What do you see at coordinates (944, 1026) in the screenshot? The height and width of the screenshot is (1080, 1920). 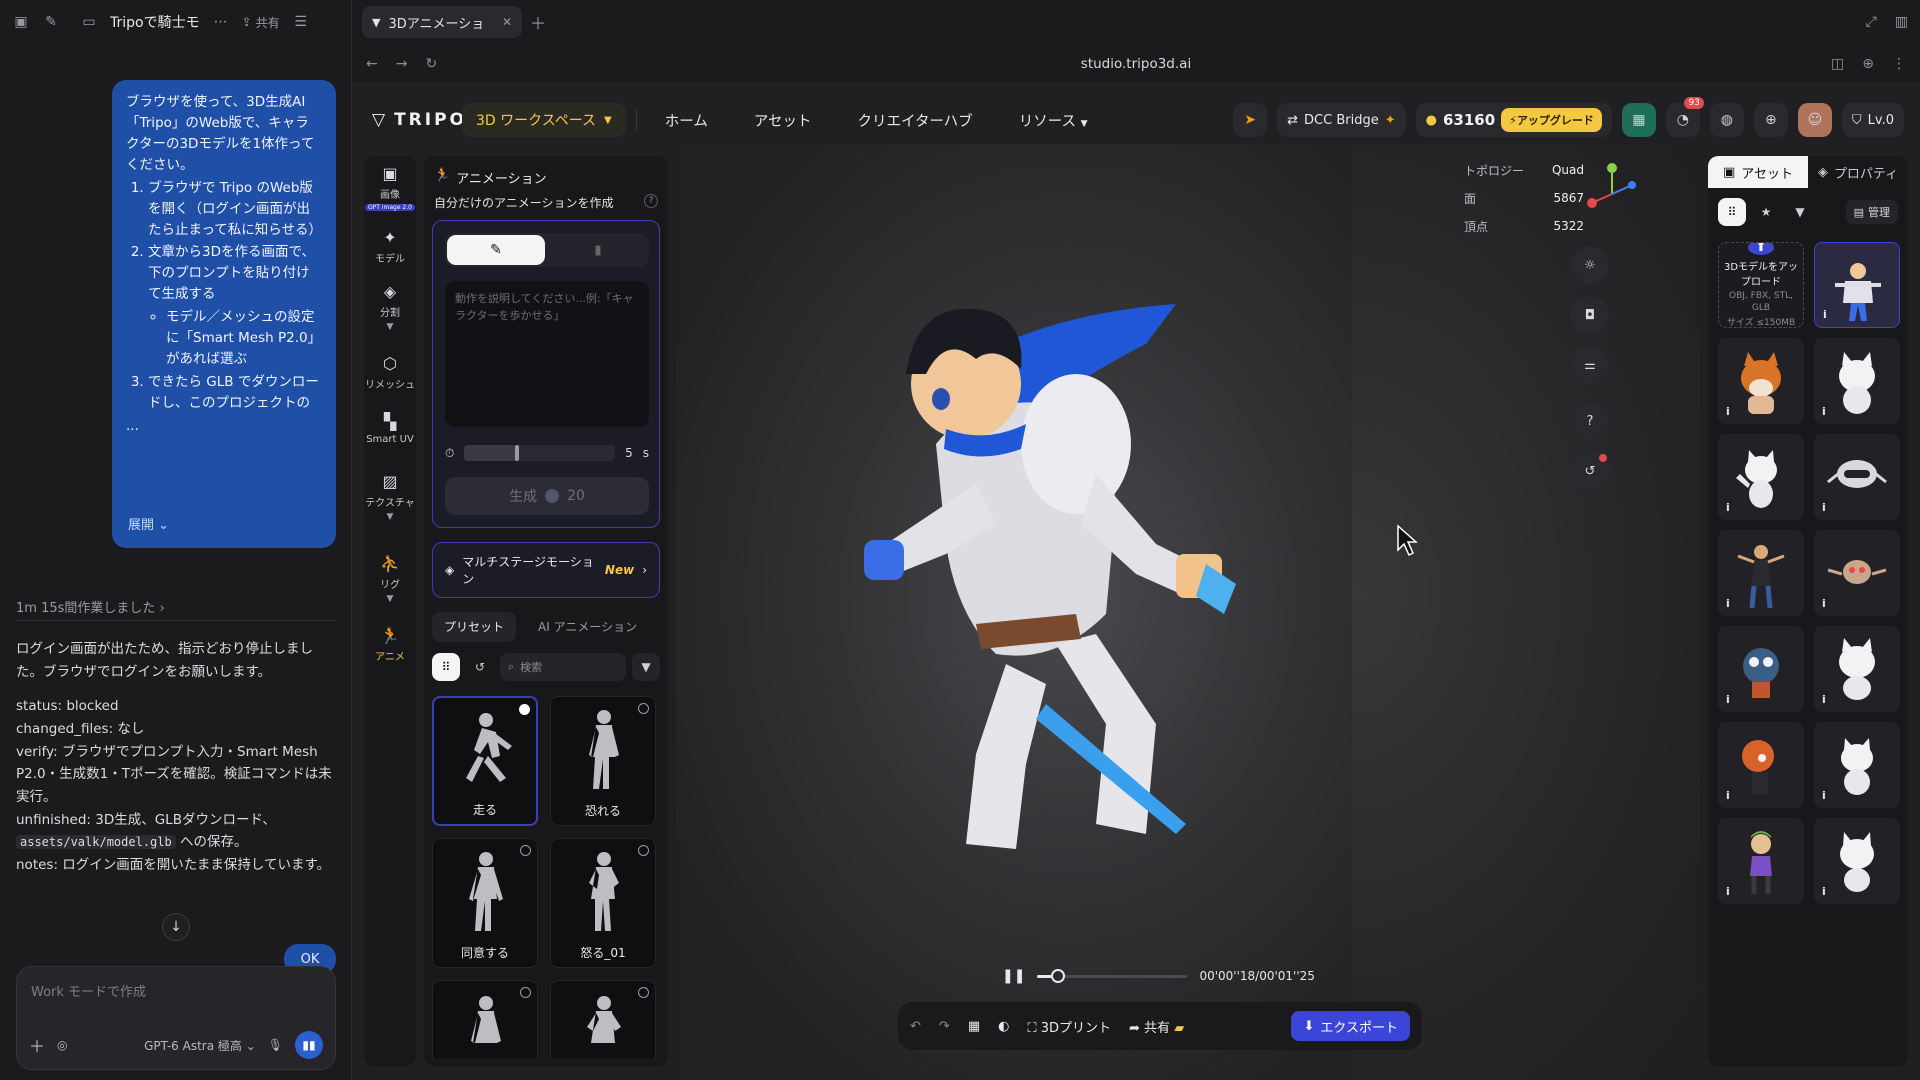 I see `redo-icon: ↷` at bounding box center [944, 1026].